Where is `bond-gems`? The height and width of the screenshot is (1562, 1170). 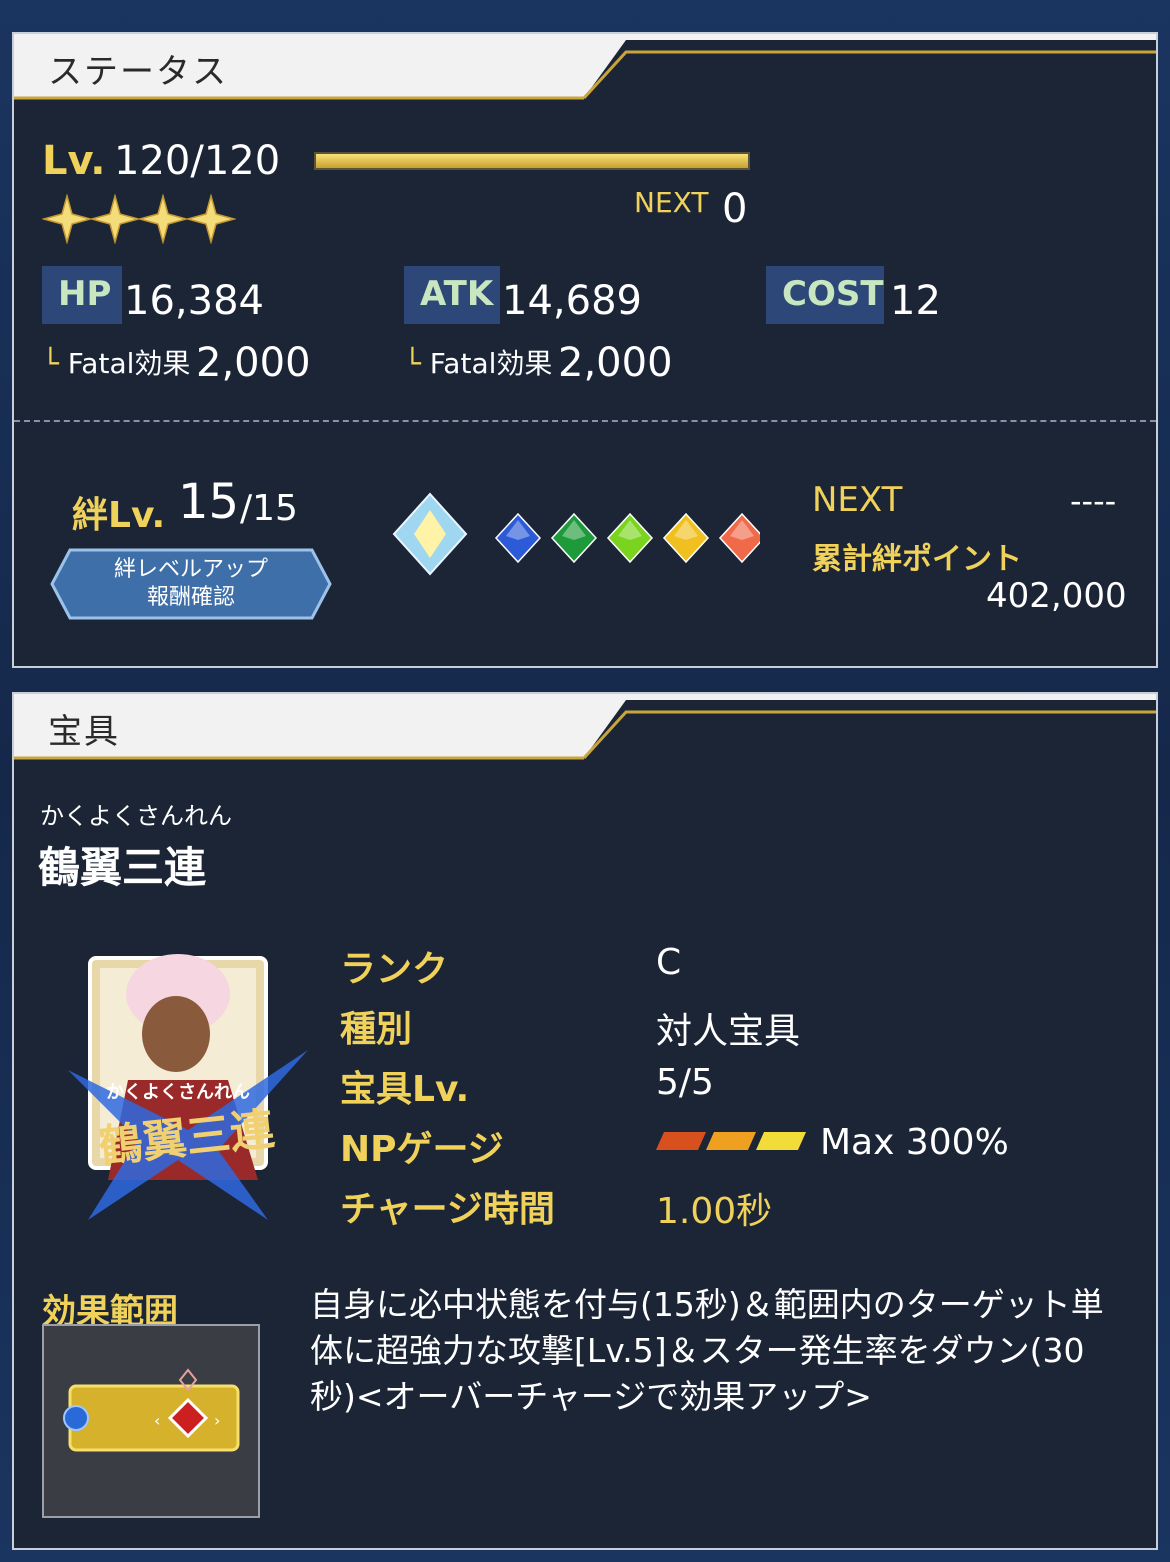 bond-gems is located at coordinates (576, 534).